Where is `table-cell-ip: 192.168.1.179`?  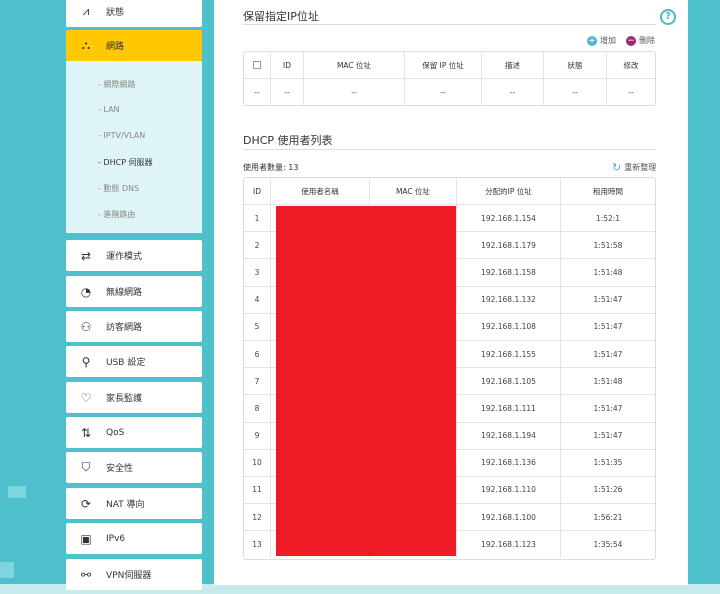 table-cell-ip: 192.168.1.179 is located at coordinates (509, 246).